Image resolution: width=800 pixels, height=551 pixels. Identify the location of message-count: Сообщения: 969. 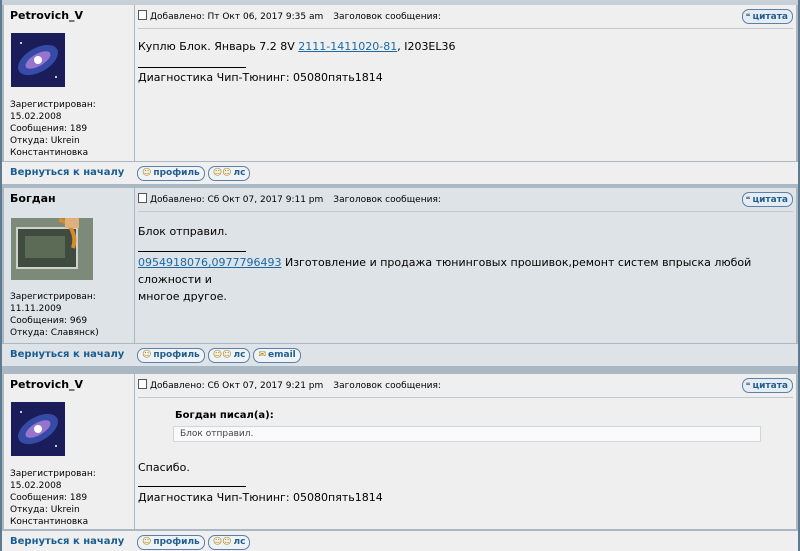
(49, 321).